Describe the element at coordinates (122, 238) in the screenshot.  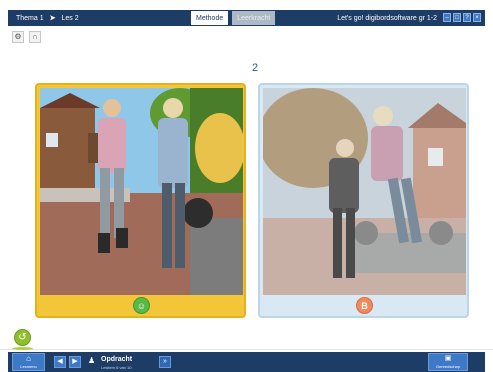
I see `woman-boot-right` at that location.